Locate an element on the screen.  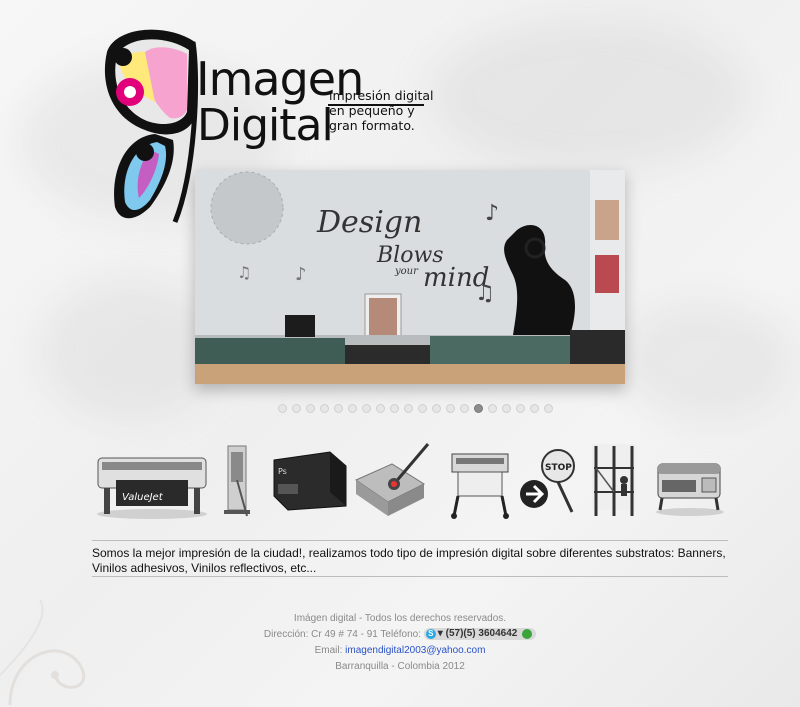
footer-city: Barranquilla - Colombia 2012 is located at coordinates (400, 666).